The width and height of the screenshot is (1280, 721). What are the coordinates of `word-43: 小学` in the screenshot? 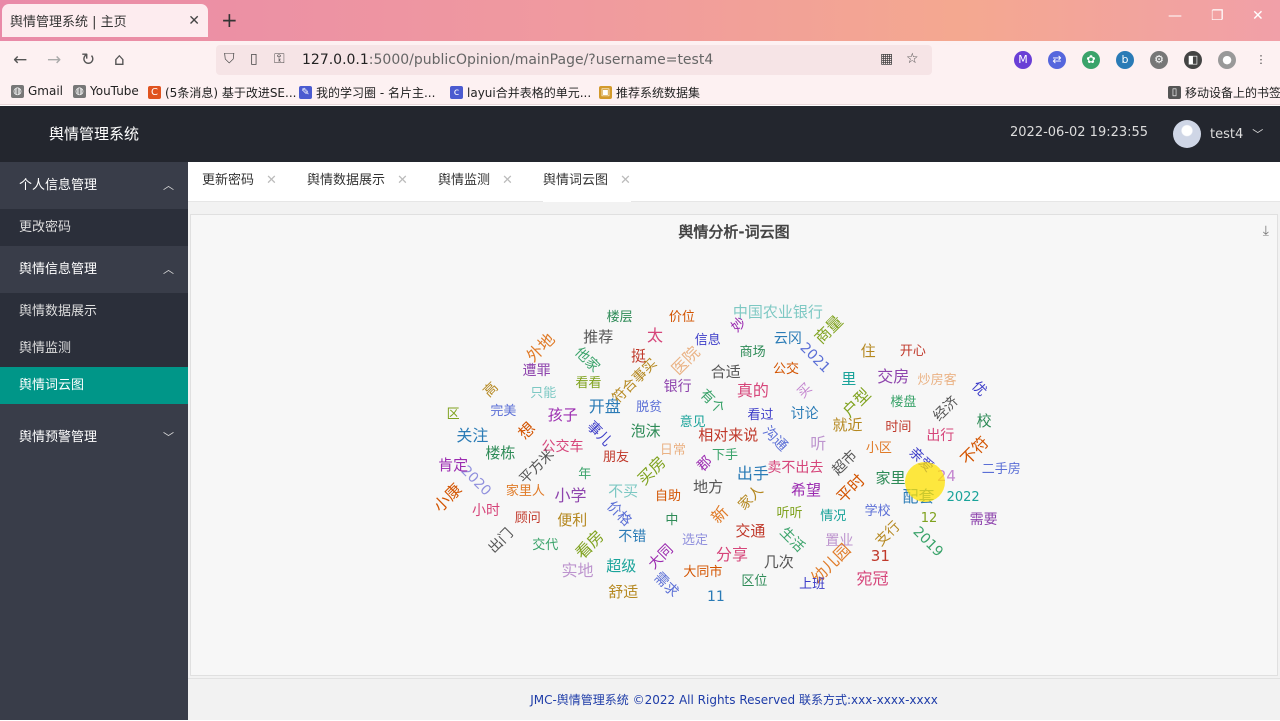 It's located at (570, 495).